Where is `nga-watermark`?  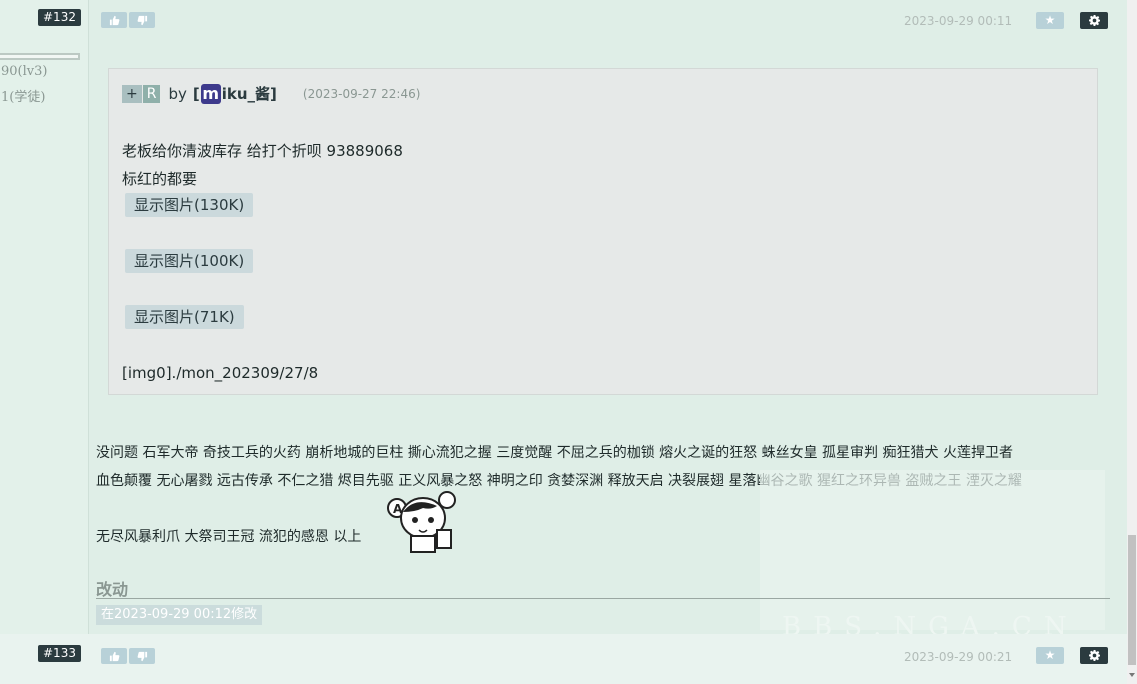
nga-watermark is located at coordinates (932, 550).